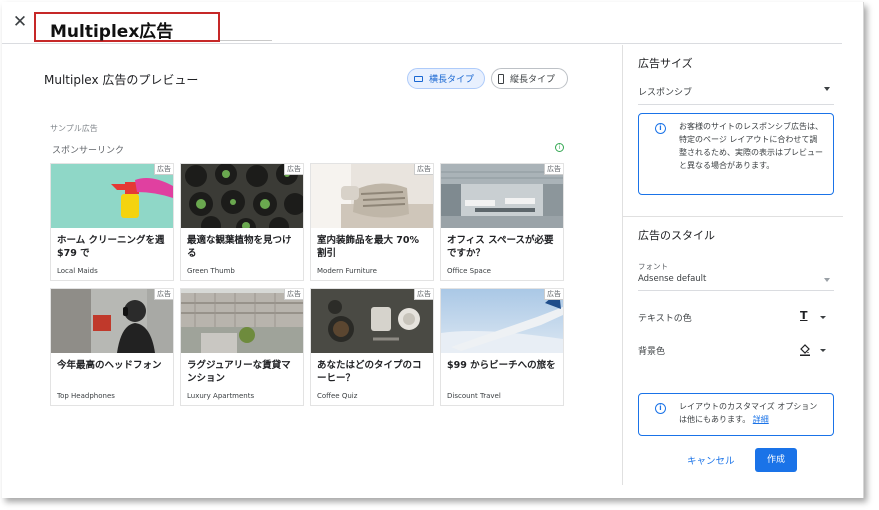  What do you see at coordinates (501, 365) in the screenshot?
I see `ad-headline: $99 からビーチへの旅を` at bounding box center [501, 365].